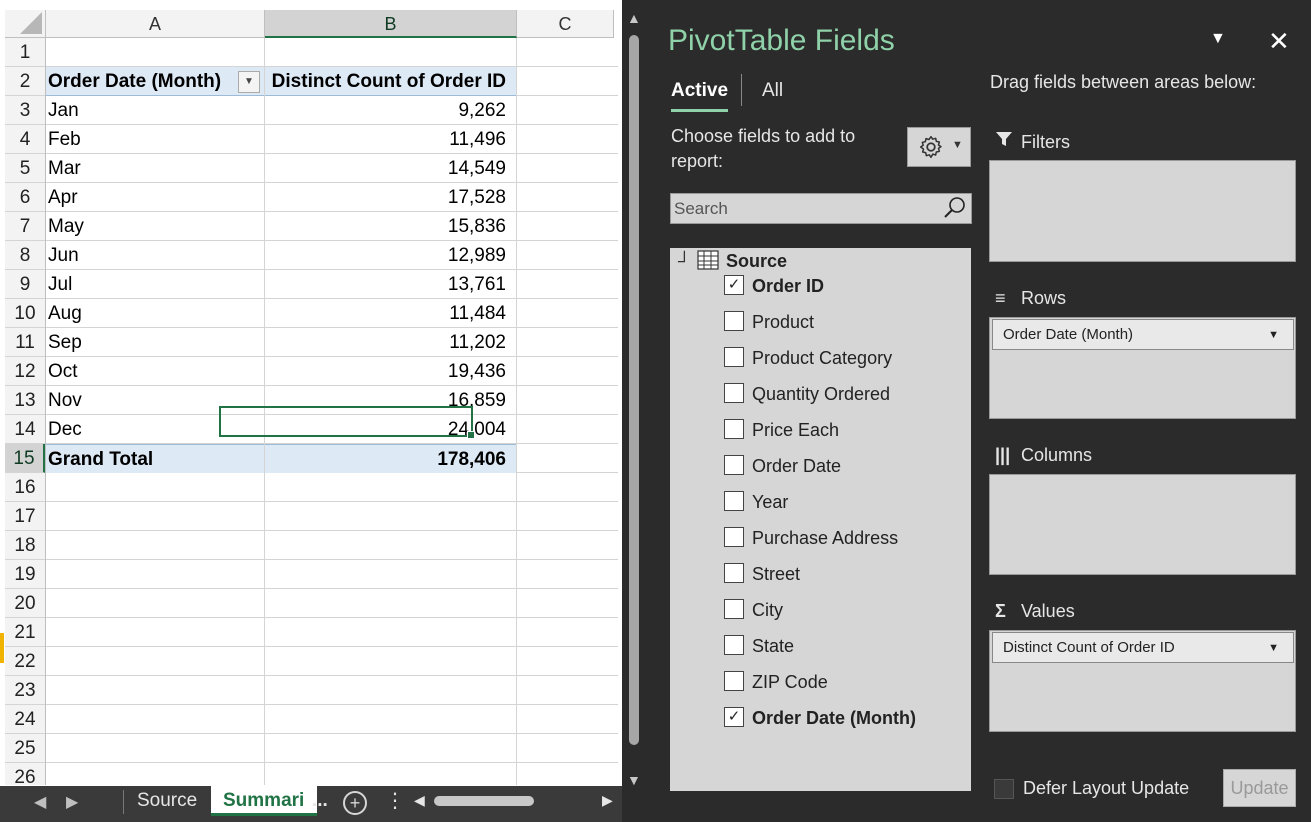  What do you see at coordinates (25, 429) in the screenshot?
I see `row-header: 14` at bounding box center [25, 429].